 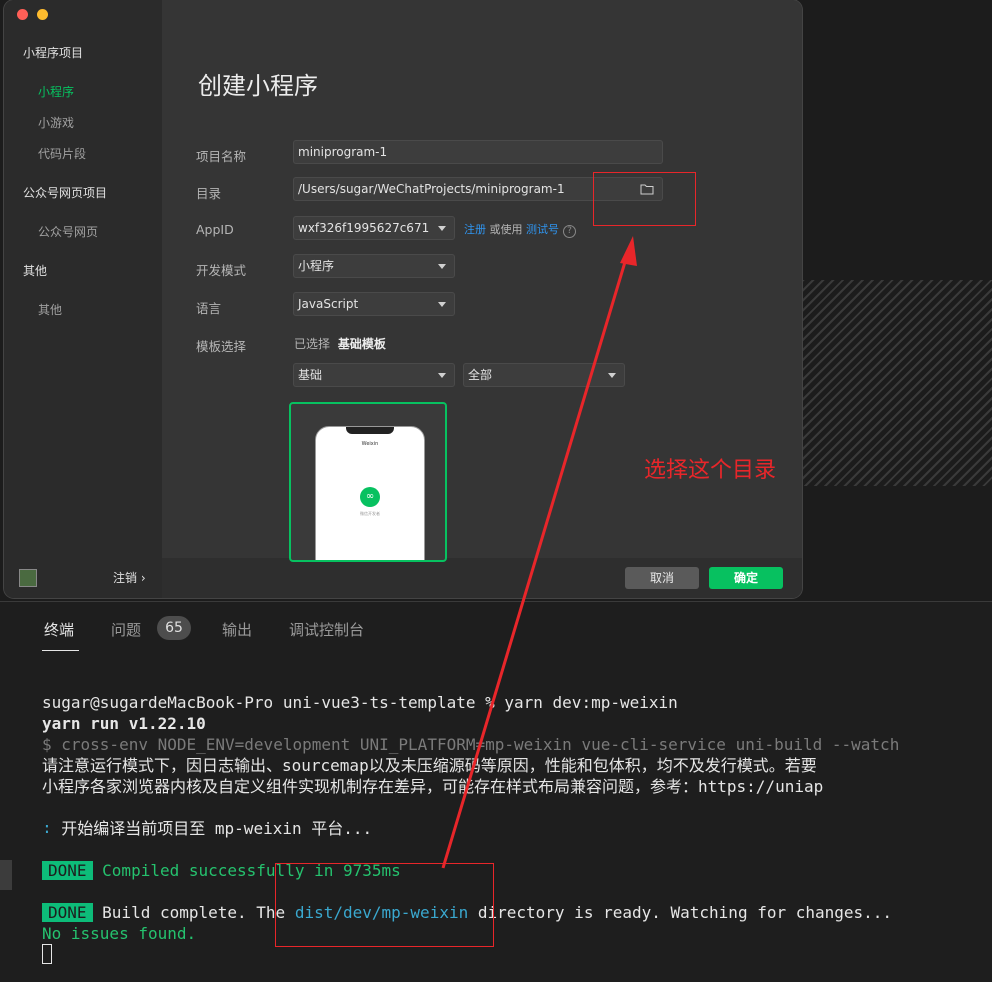 What do you see at coordinates (6, 875) in the screenshot?
I see `terminal-scroll-marker` at bounding box center [6, 875].